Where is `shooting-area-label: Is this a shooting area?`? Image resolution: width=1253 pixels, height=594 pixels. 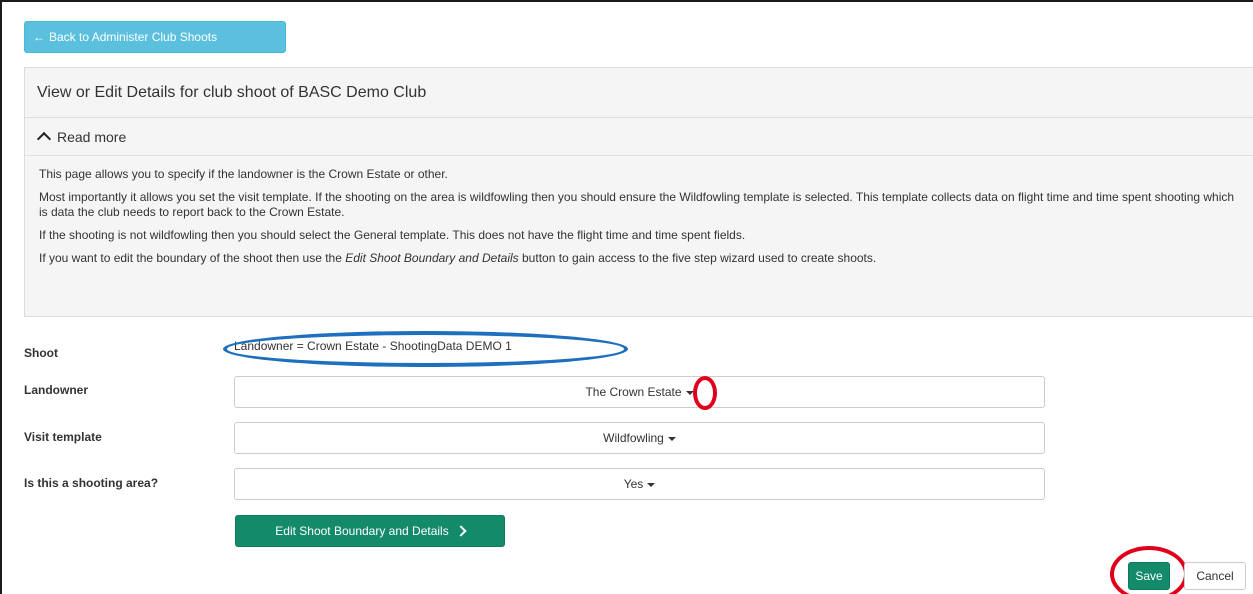
shooting-area-label: Is this a shooting area? is located at coordinates (91, 483).